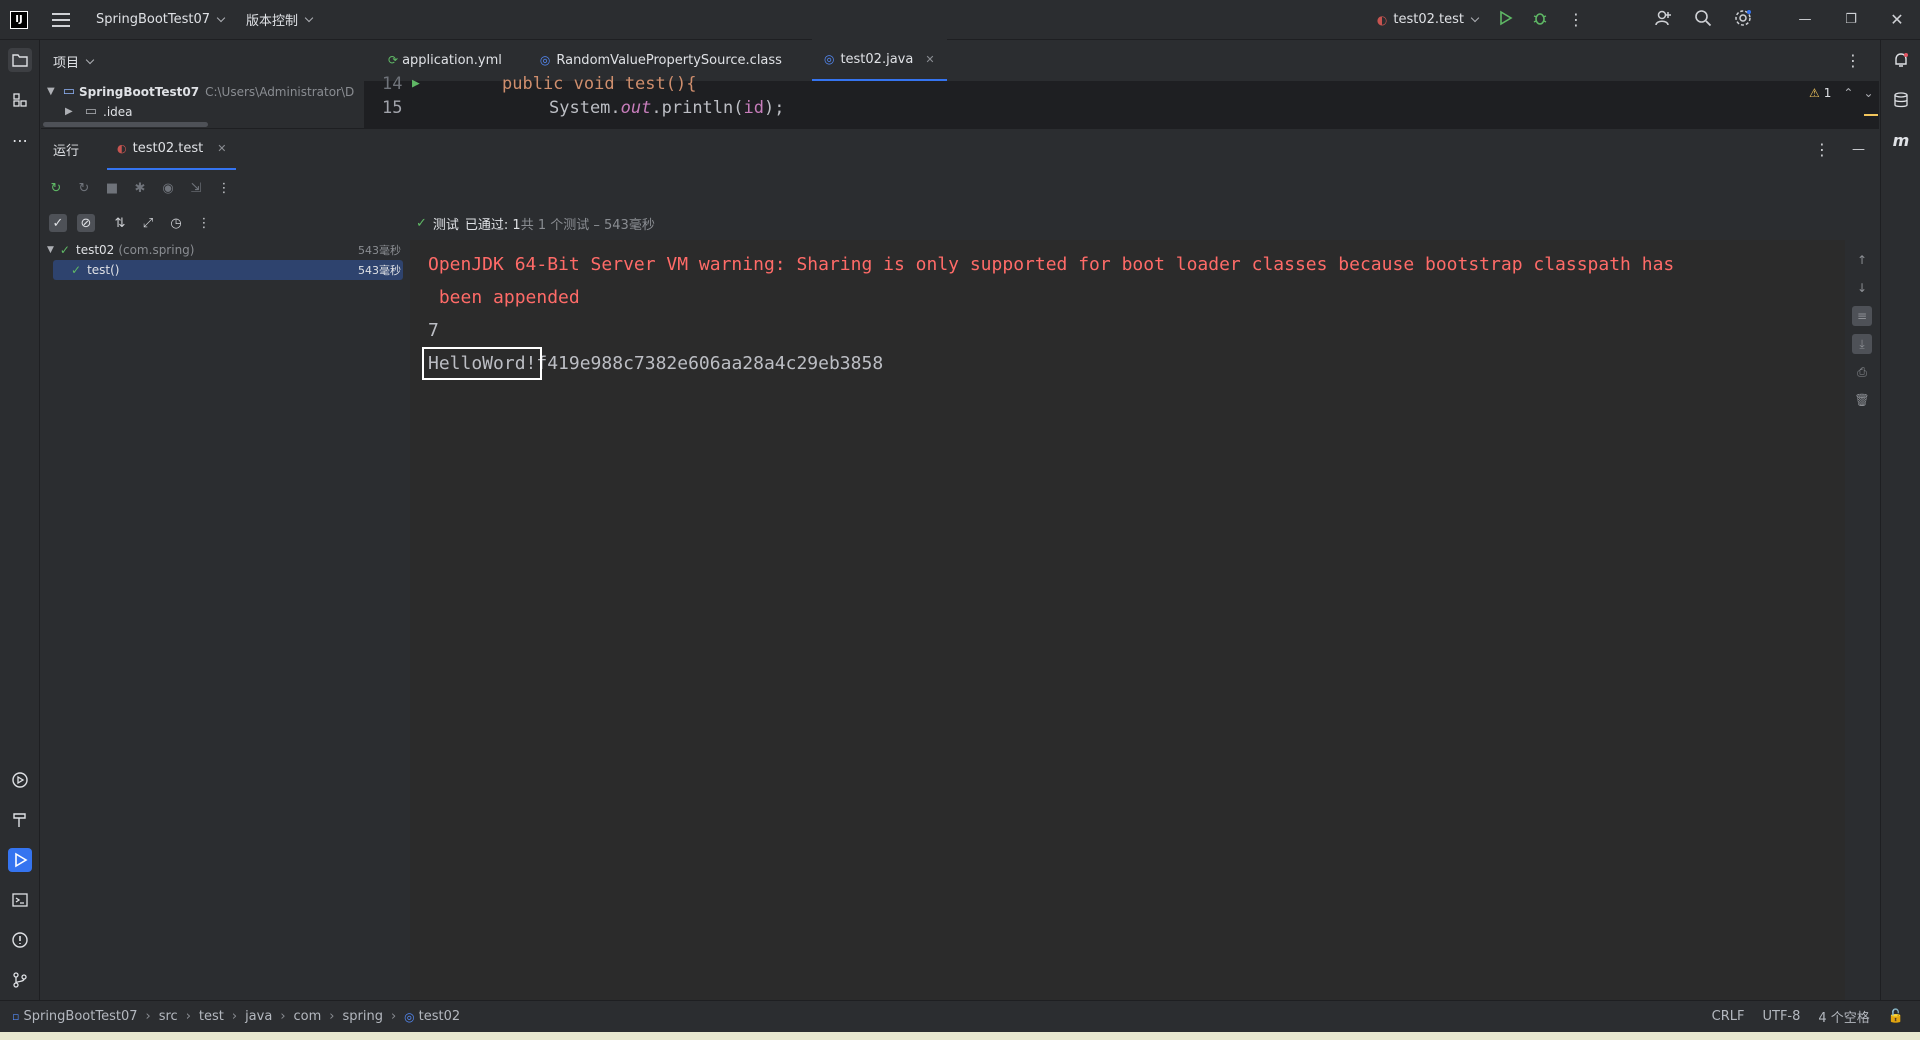  I want to click on scroll-up-icon: ↑, so click(1862, 260).